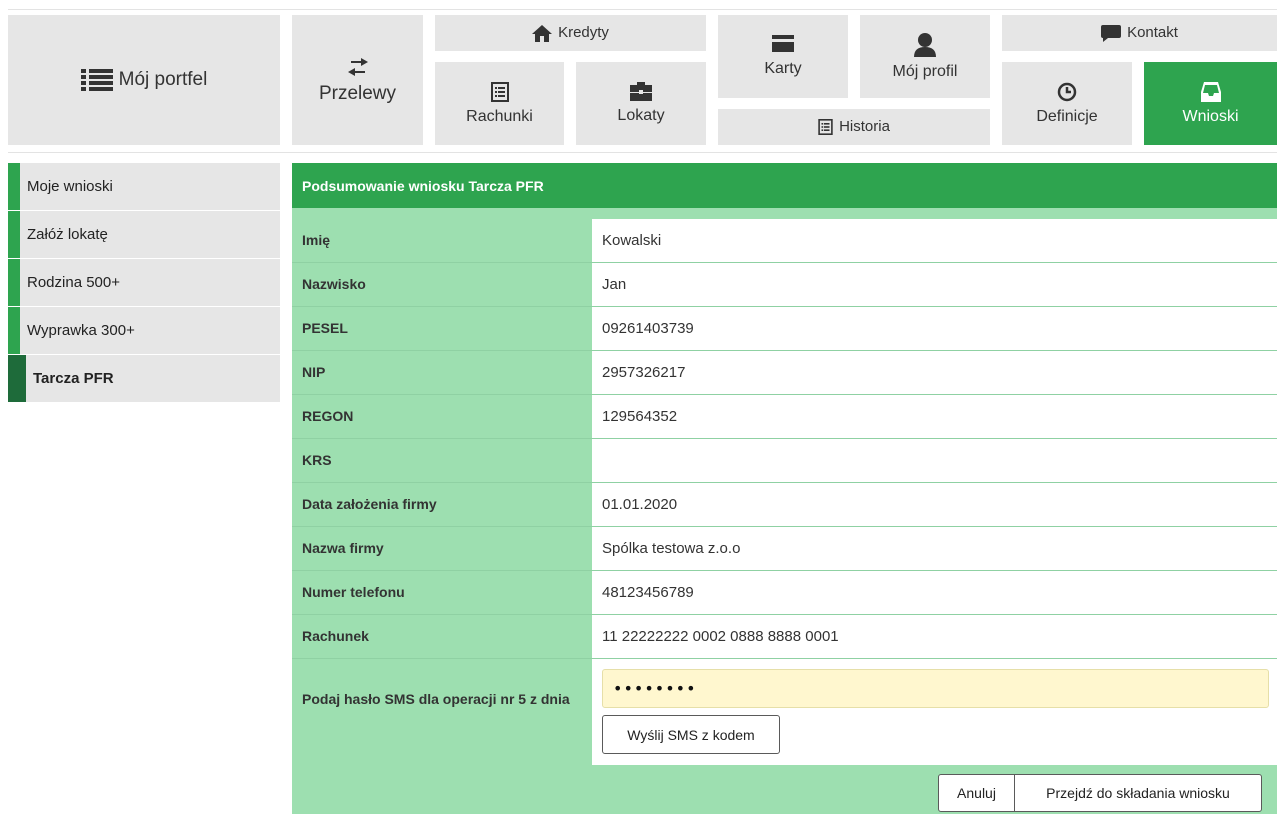  What do you see at coordinates (935, 688) in the screenshot?
I see `sms-code-input` at bounding box center [935, 688].